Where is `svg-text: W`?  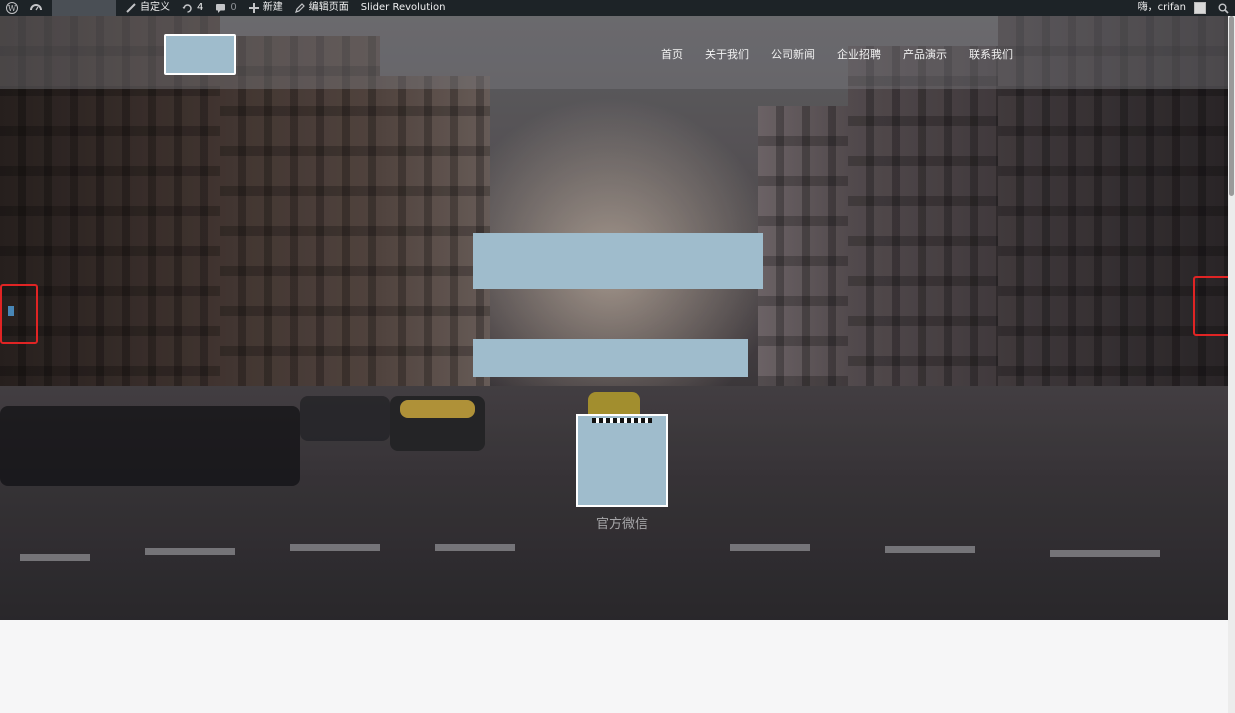
svg-text: W is located at coordinates (12, 8).